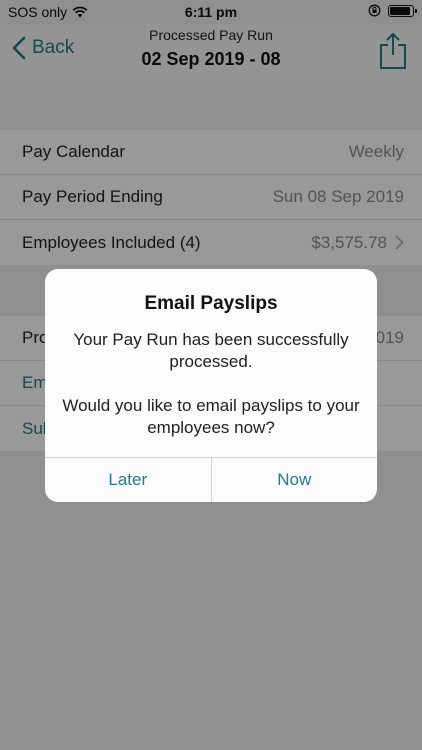 Image resolution: width=422 pixels, height=750 pixels. What do you see at coordinates (294, 480) in the screenshot?
I see `now-button: Now` at bounding box center [294, 480].